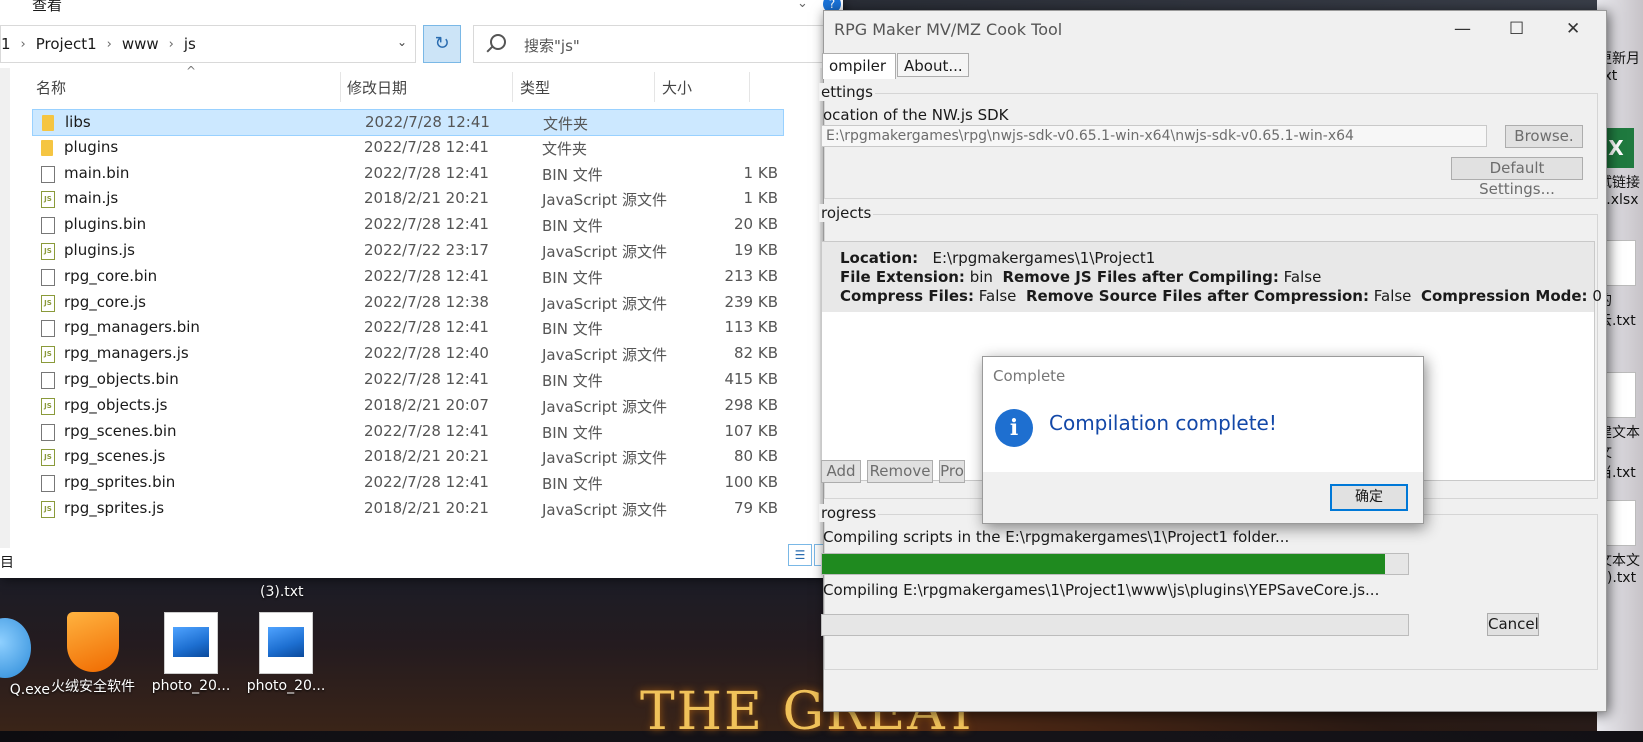 This screenshot has width=1643, height=742. I want to click on file-name: plugins, so click(91, 146).